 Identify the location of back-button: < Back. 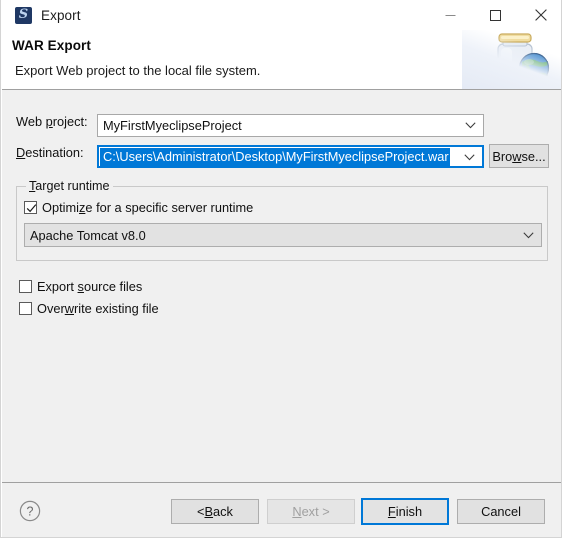
(215, 511).